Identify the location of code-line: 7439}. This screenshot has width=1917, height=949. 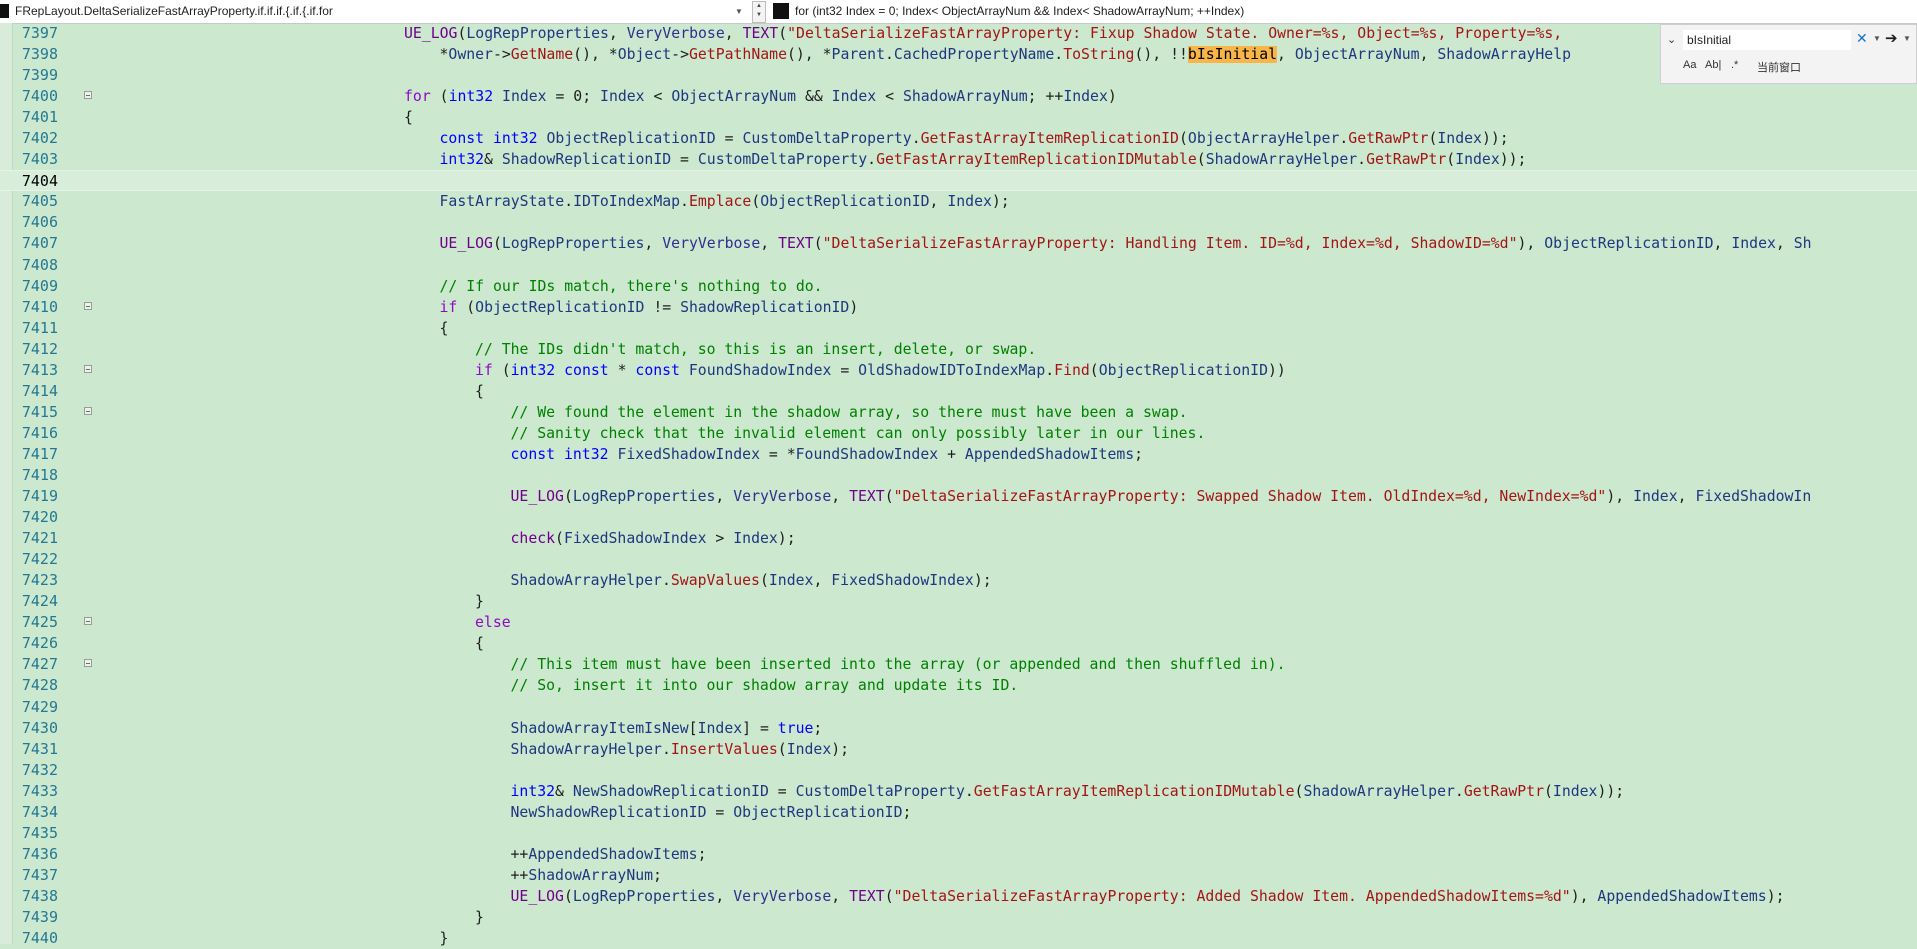
(958, 917).